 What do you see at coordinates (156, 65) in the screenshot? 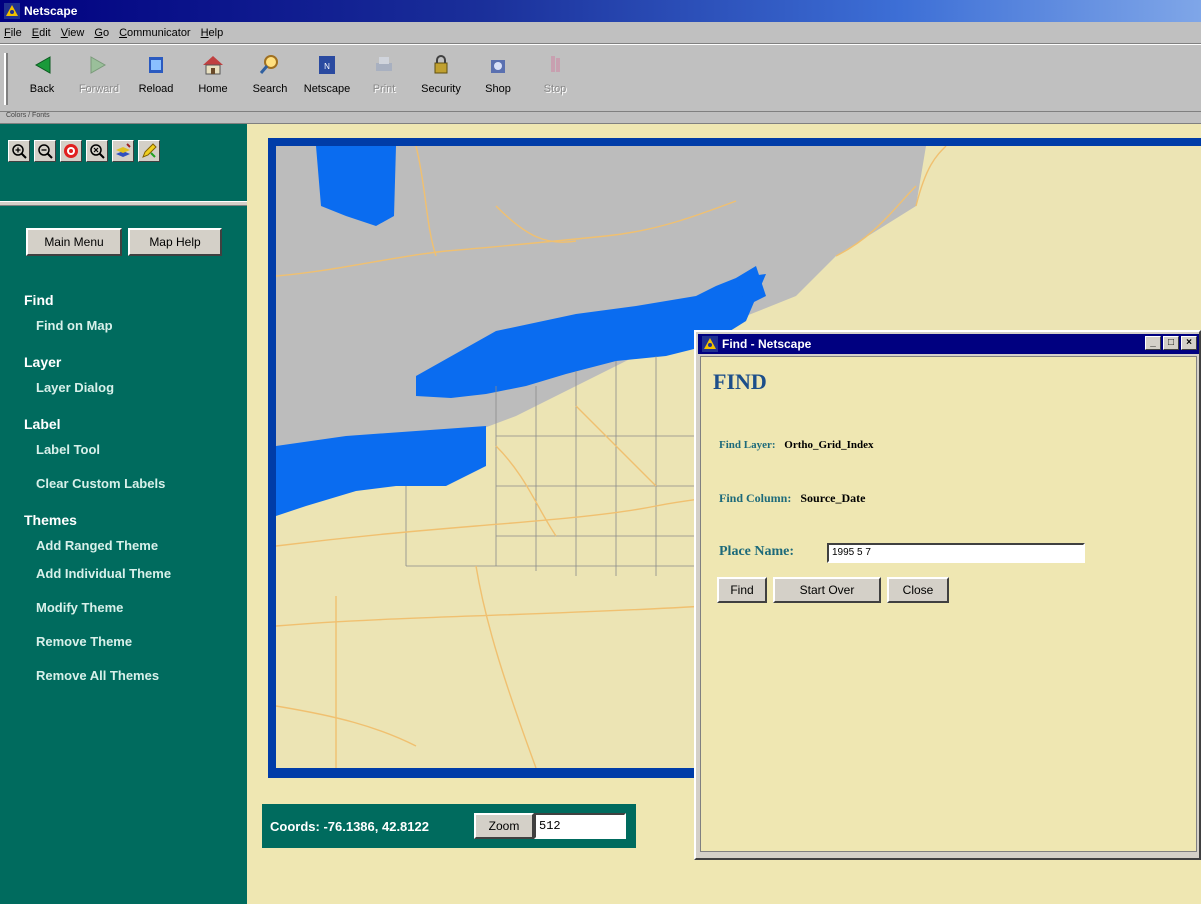
I see `reload-icon` at bounding box center [156, 65].